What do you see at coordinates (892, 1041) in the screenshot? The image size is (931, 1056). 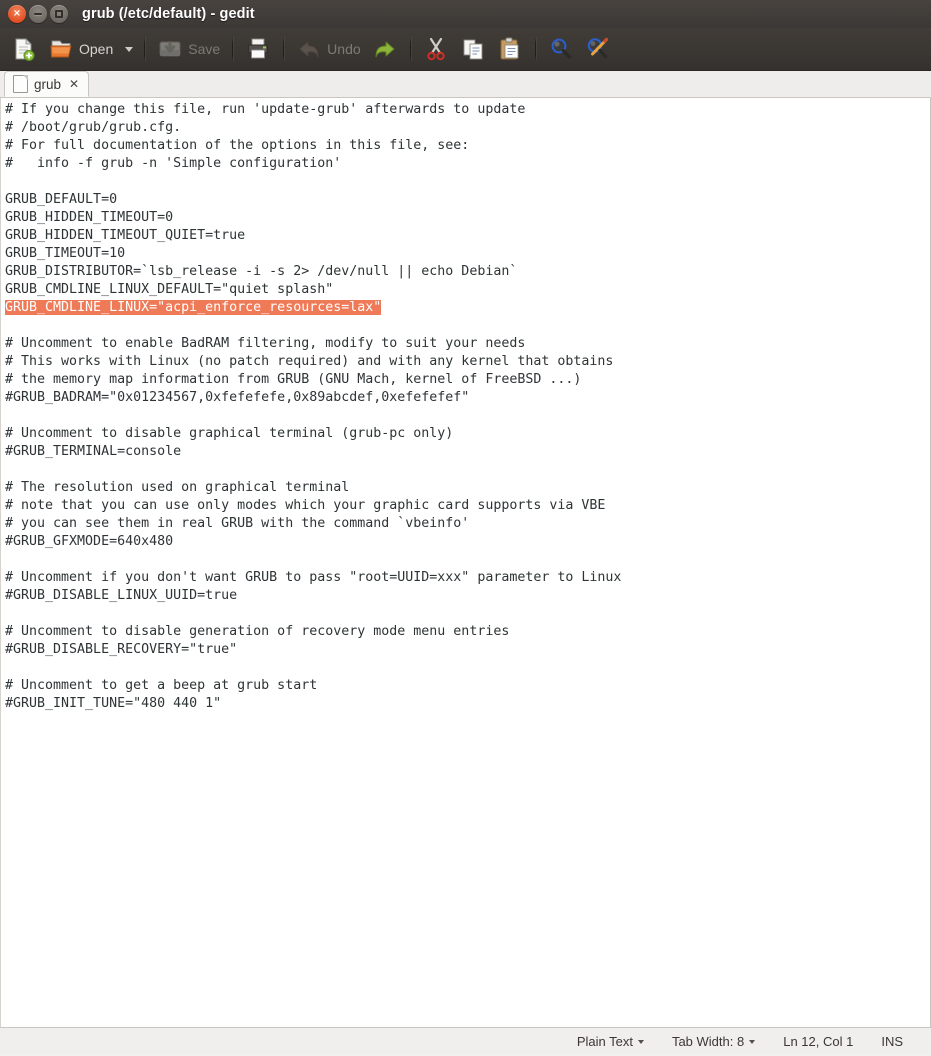 I see `insert-mode-indicator: INS` at bounding box center [892, 1041].